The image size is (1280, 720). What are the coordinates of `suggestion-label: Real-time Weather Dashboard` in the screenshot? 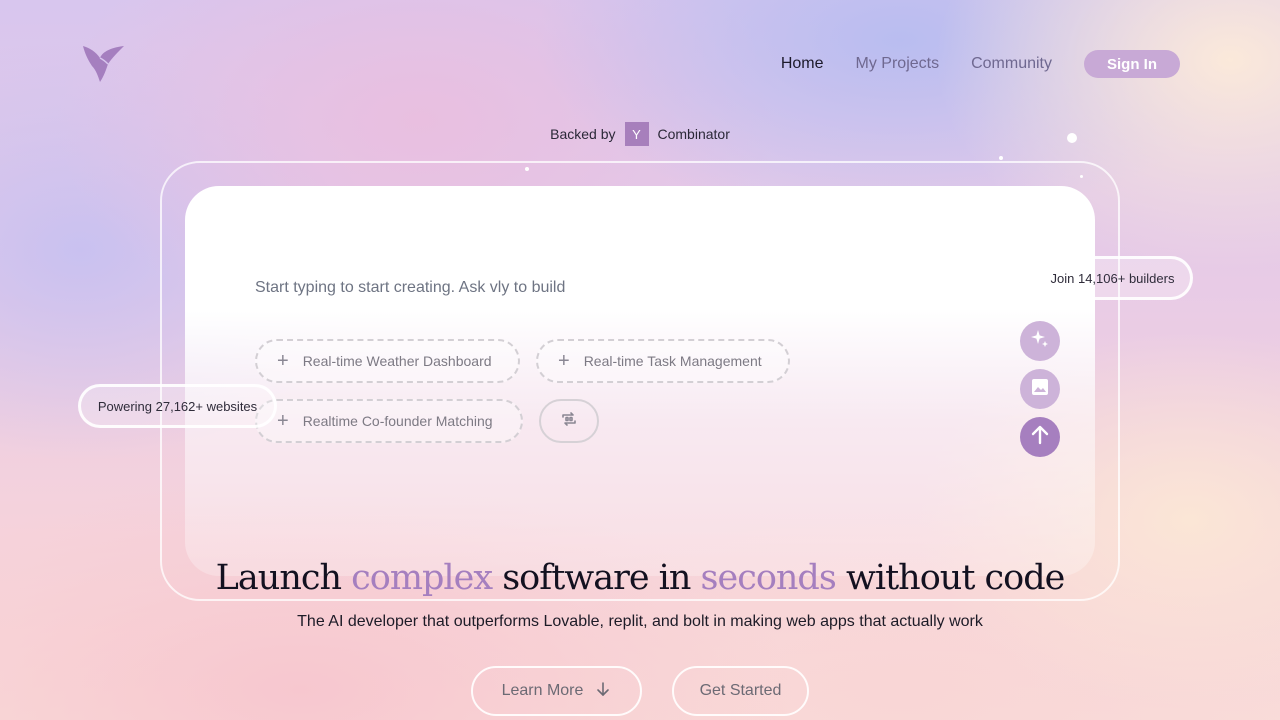 It's located at (397, 361).